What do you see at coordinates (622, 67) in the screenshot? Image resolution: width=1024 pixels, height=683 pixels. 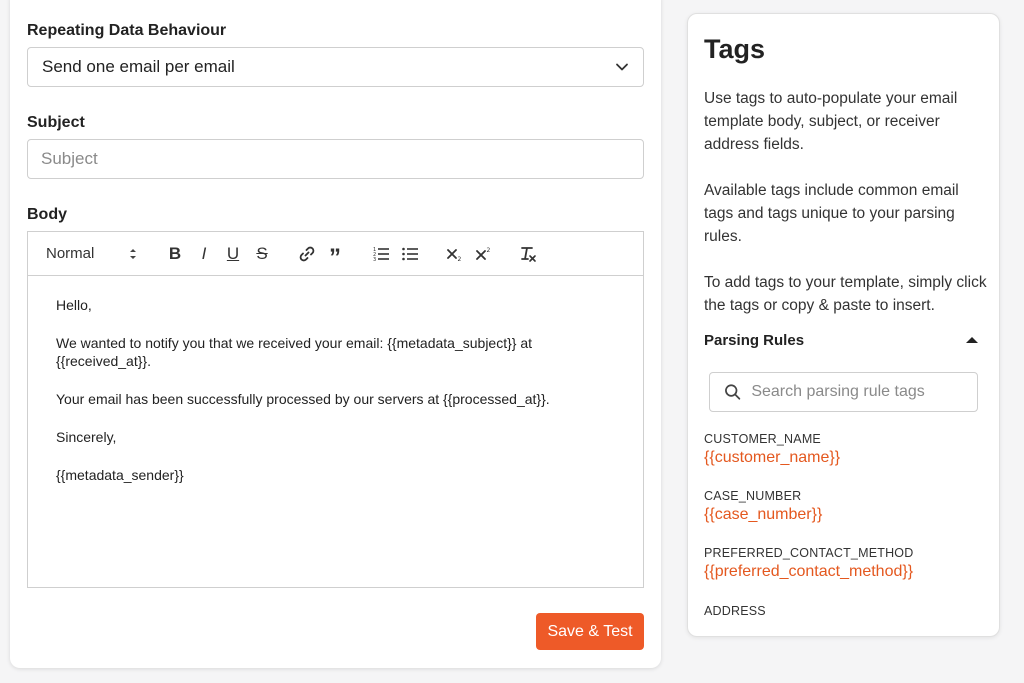 I see `chevron-down-icon` at bounding box center [622, 67].